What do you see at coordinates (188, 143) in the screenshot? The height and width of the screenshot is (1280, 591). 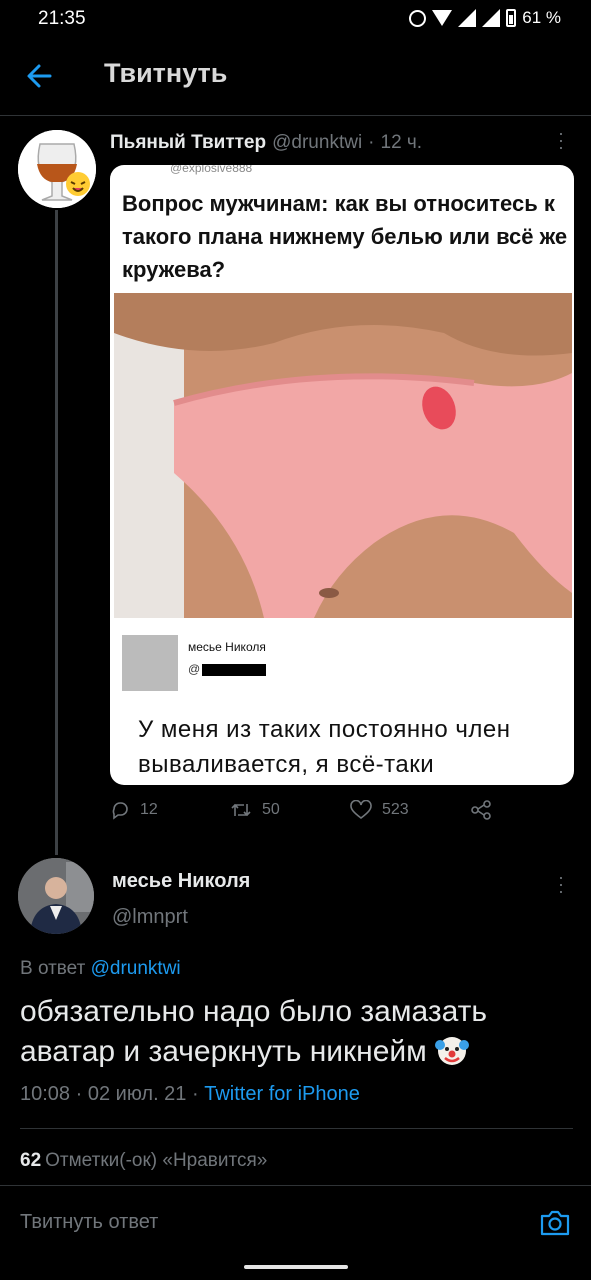 I see `author-name: Пьяный Твиттер` at bounding box center [188, 143].